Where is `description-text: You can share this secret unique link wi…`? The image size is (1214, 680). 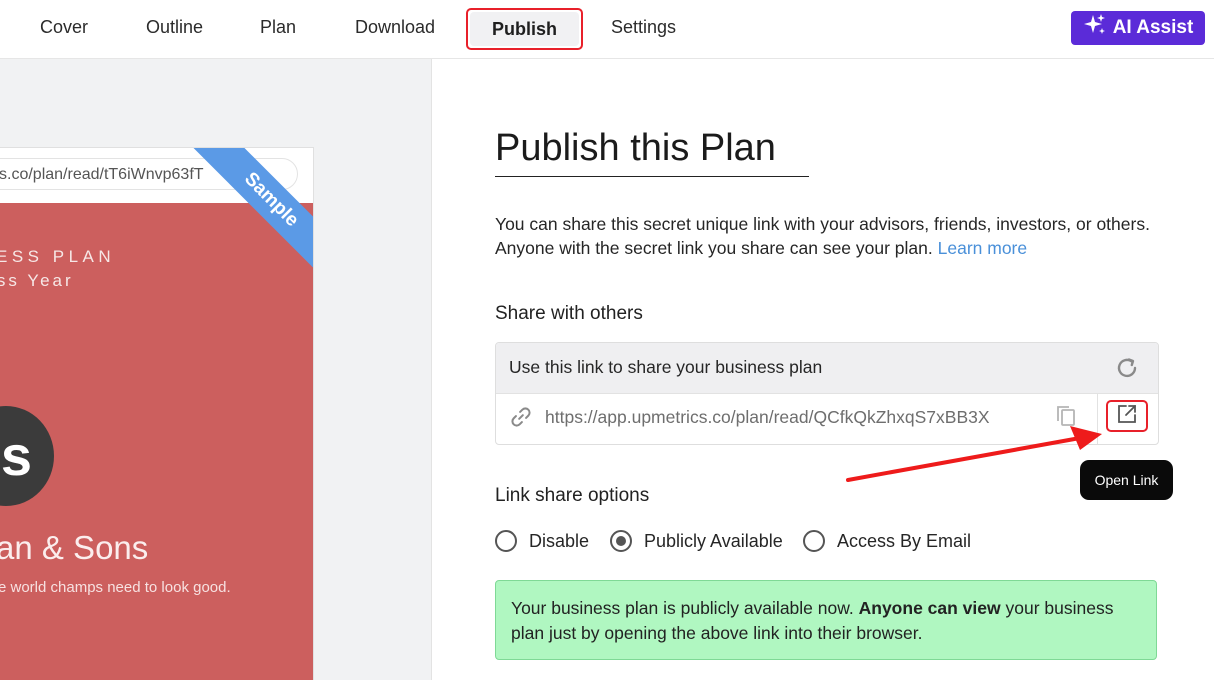
description-text: You can share this secret unique link wi… is located at coordinates (822, 236).